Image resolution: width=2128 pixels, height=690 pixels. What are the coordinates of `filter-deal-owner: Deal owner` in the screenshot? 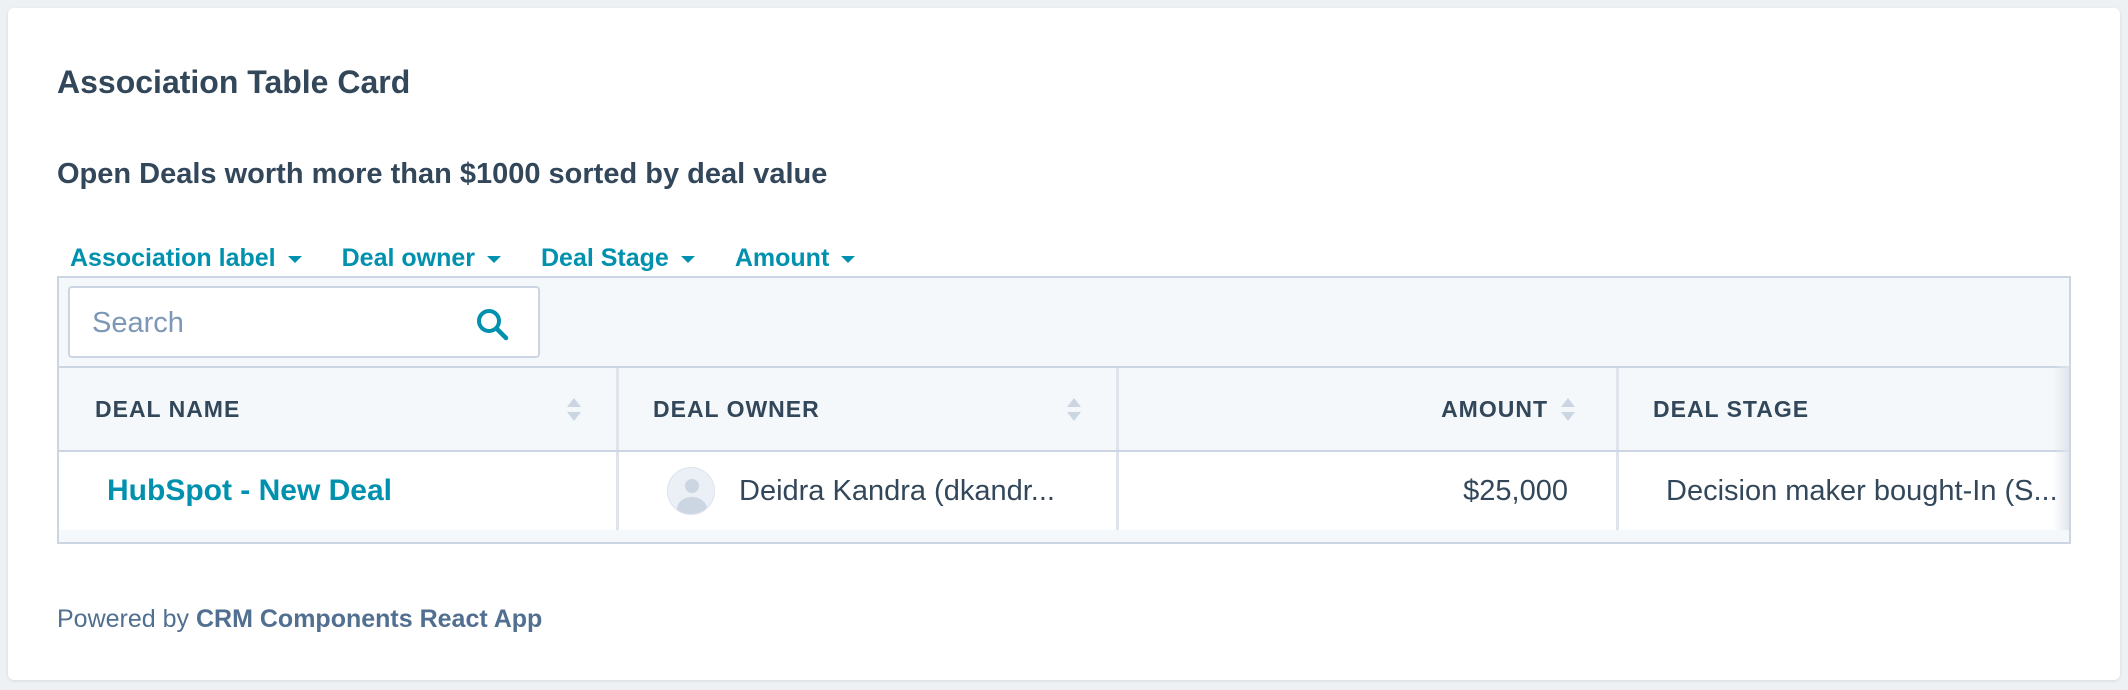 It's located at (421, 258).